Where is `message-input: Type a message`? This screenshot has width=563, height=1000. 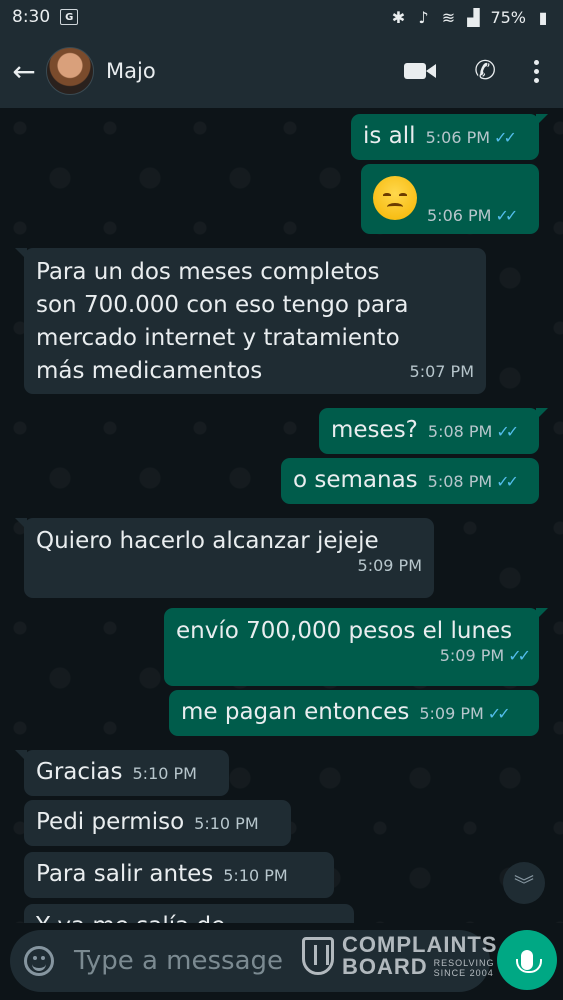
message-input: Type a message is located at coordinates (178, 961).